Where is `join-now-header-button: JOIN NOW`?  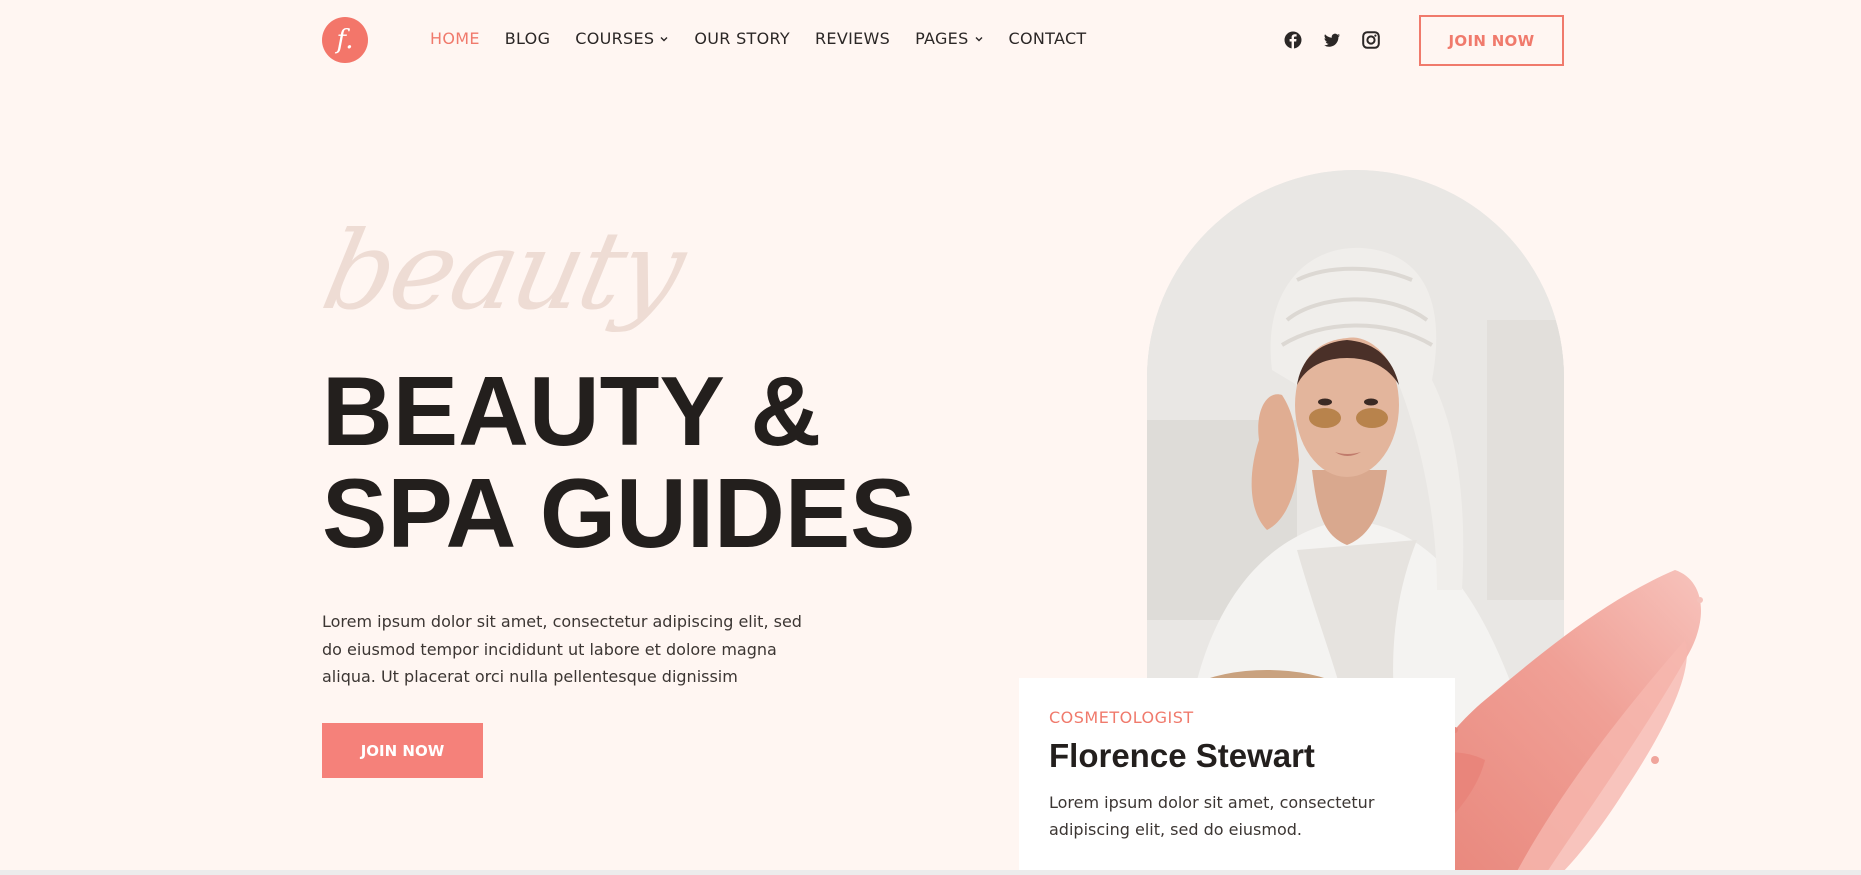
join-now-header-button: JOIN NOW is located at coordinates (1491, 40).